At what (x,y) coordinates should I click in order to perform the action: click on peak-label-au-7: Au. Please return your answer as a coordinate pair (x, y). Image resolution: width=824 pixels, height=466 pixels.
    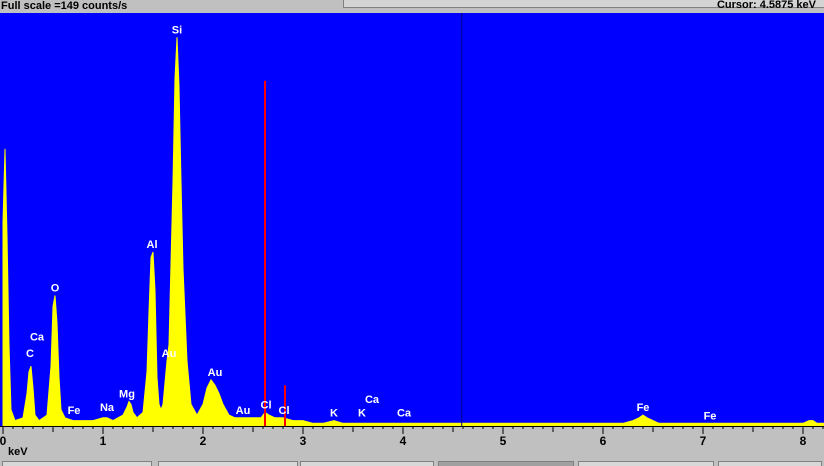
    Looking at the image, I should click on (215, 373).